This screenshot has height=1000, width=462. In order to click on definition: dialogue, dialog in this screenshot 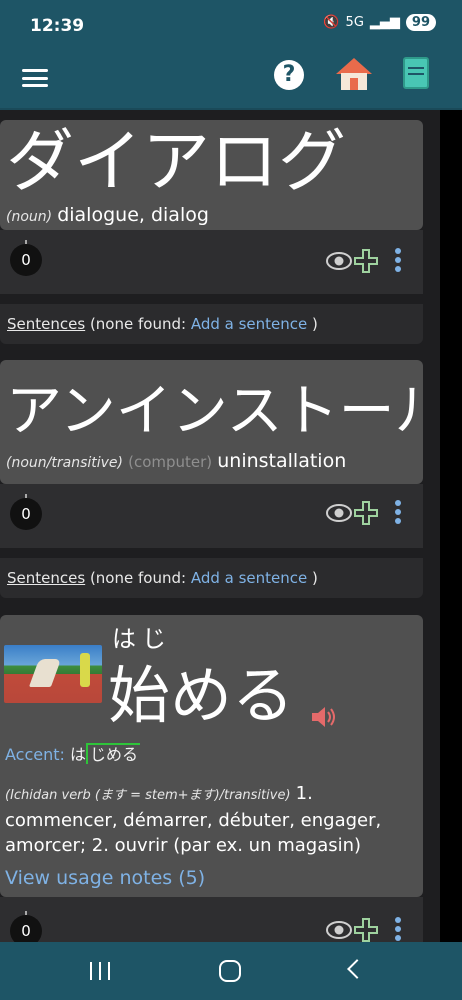, I will do `click(133, 215)`.